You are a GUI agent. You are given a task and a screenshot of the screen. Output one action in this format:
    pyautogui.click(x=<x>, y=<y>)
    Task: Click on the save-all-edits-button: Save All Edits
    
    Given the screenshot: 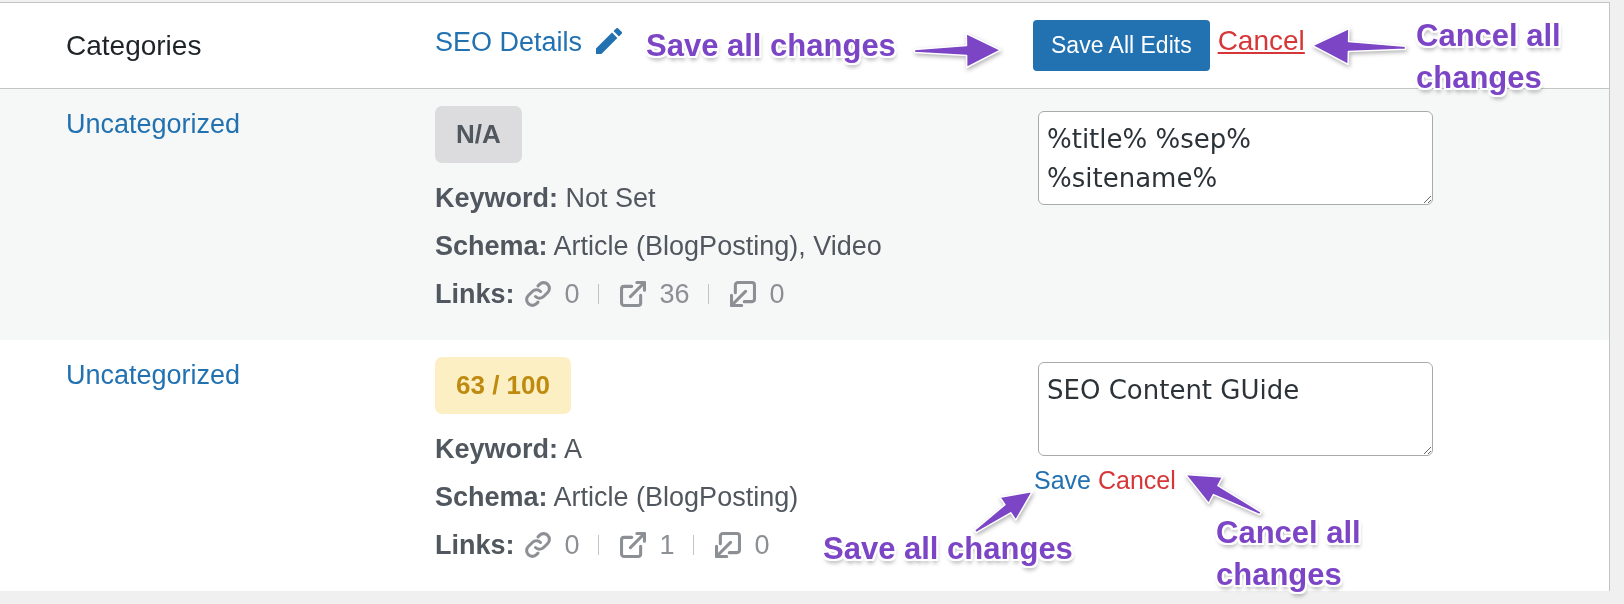 What is the action you would take?
    pyautogui.click(x=1121, y=45)
    